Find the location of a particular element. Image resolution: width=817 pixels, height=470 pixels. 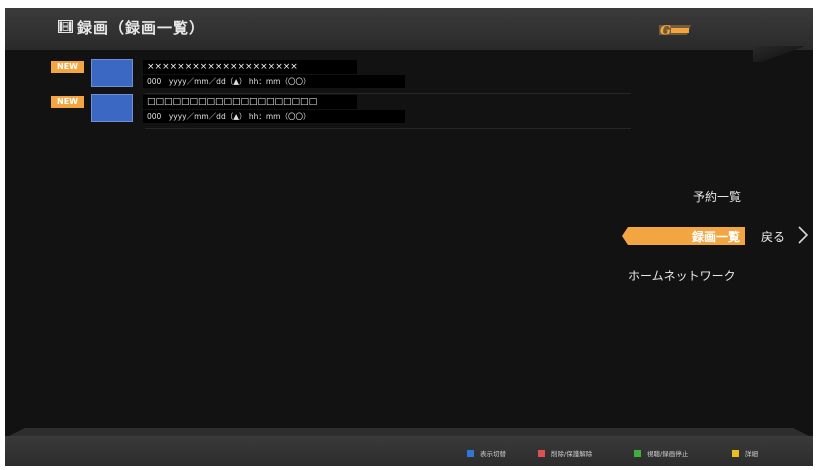

film-icon is located at coordinates (65, 26).